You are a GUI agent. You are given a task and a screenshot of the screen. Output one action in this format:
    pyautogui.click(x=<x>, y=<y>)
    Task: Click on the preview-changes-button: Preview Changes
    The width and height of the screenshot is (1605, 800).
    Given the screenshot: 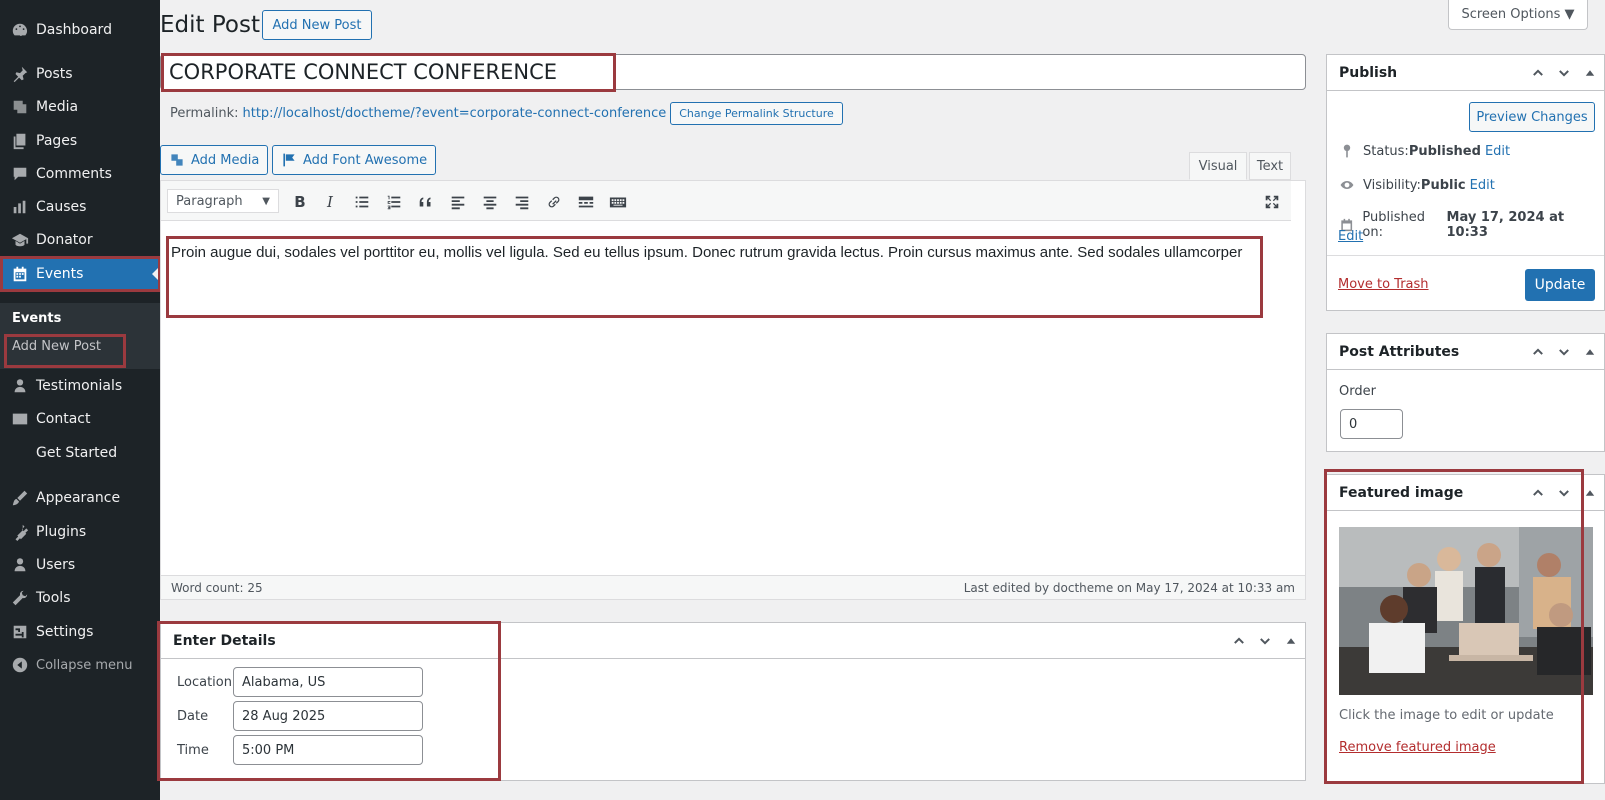 What is the action you would take?
    pyautogui.click(x=1532, y=117)
    